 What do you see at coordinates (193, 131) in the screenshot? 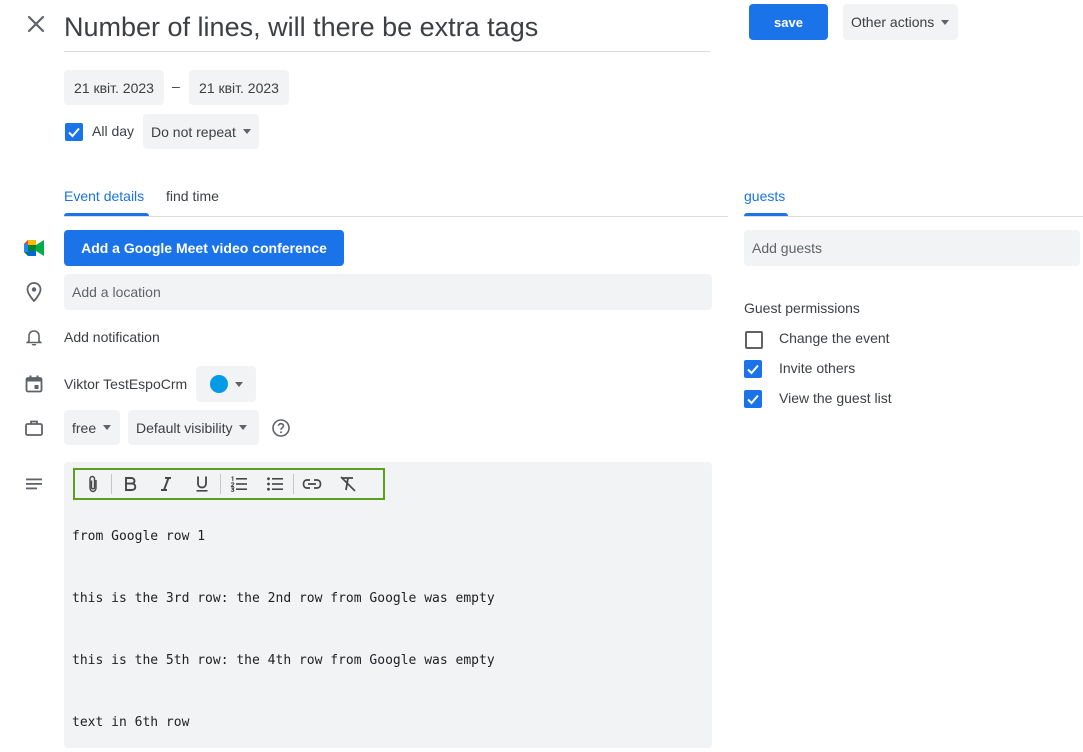
I see `repeat-label: Do not repeat` at bounding box center [193, 131].